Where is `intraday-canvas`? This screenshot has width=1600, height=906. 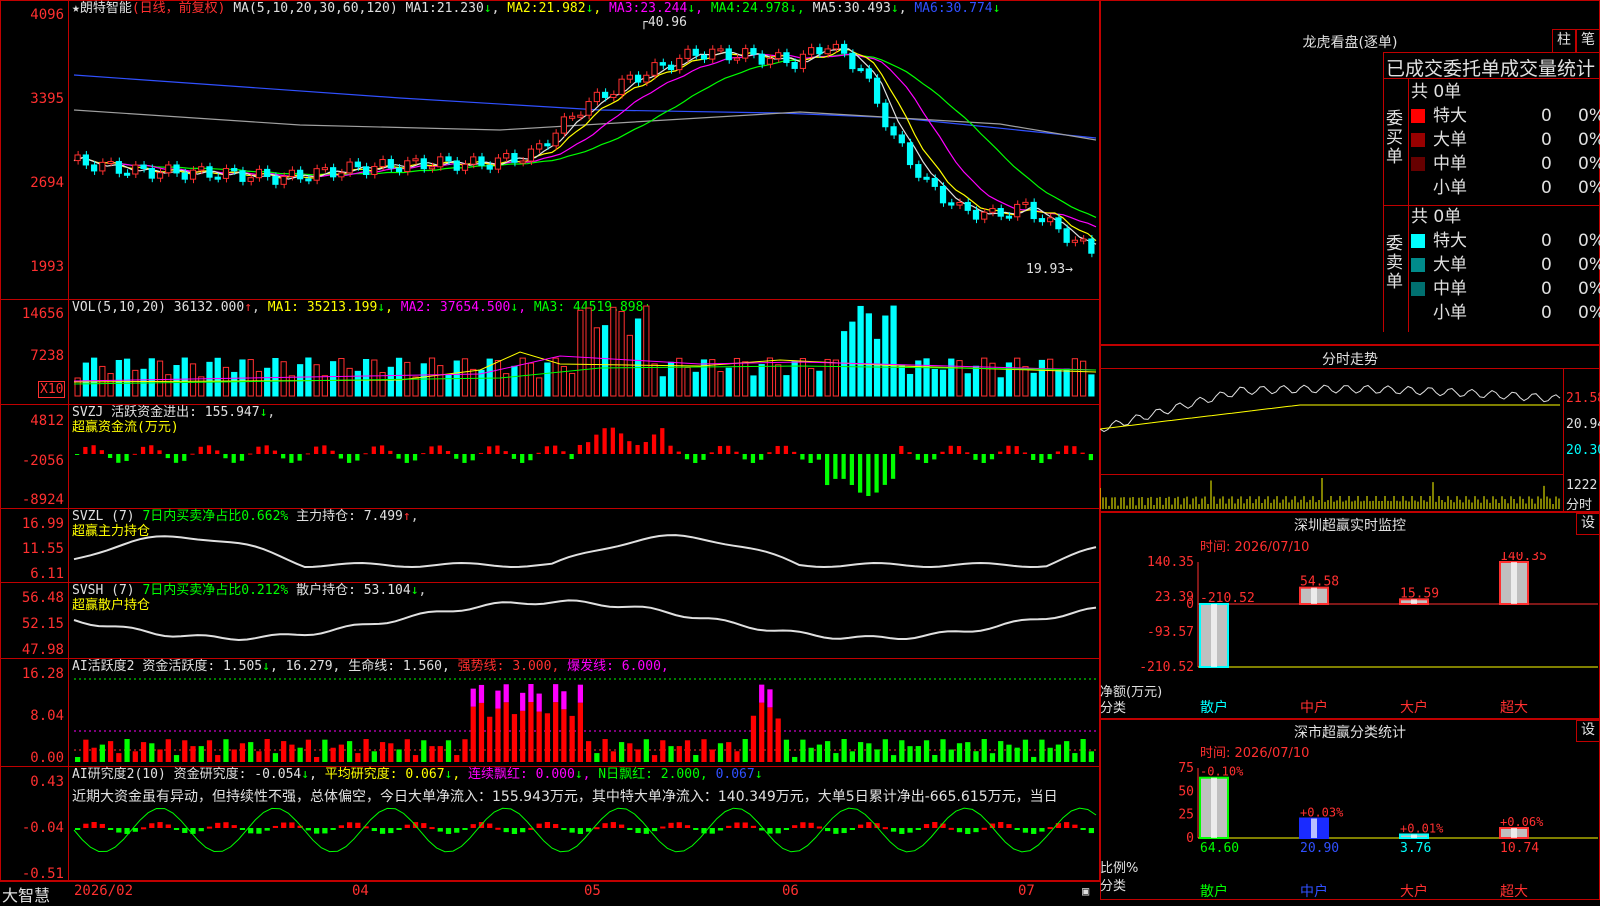 intraday-canvas is located at coordinates (1331, 440).